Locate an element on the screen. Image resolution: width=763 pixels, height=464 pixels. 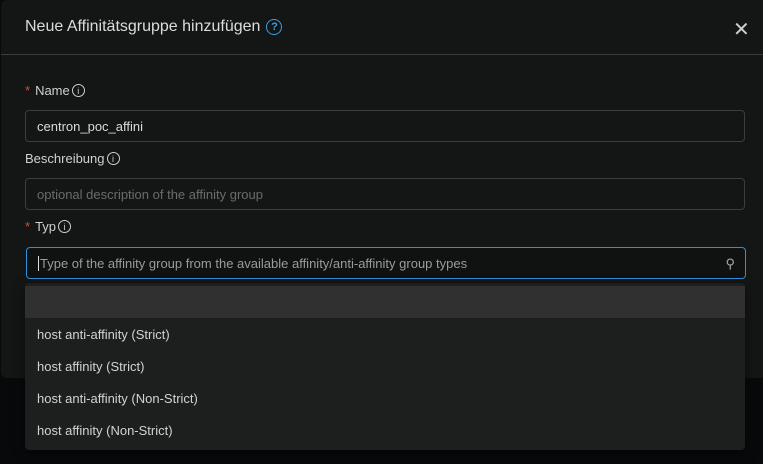
dropdown-option: host affinity (Strict) is located at coordinates (385, 366).